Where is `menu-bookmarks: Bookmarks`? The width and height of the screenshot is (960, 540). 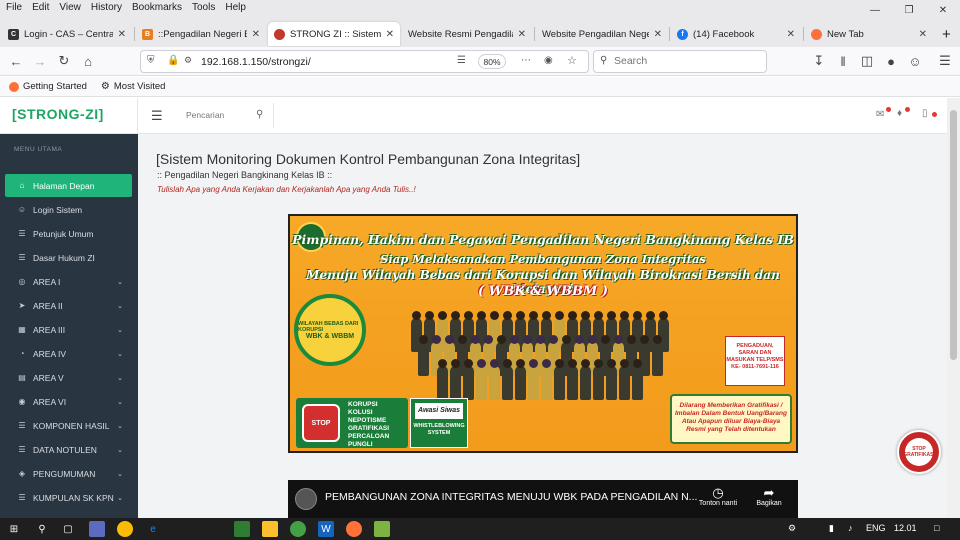
menu-bookmarks: Bookmarks is located at coordinates (157, 7).